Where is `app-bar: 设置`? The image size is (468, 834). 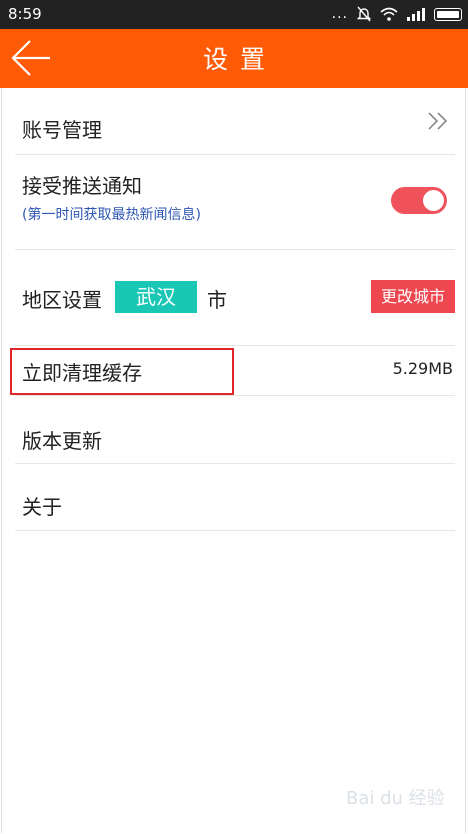
app-bar: 设置 is located at coordinates (234, 58).